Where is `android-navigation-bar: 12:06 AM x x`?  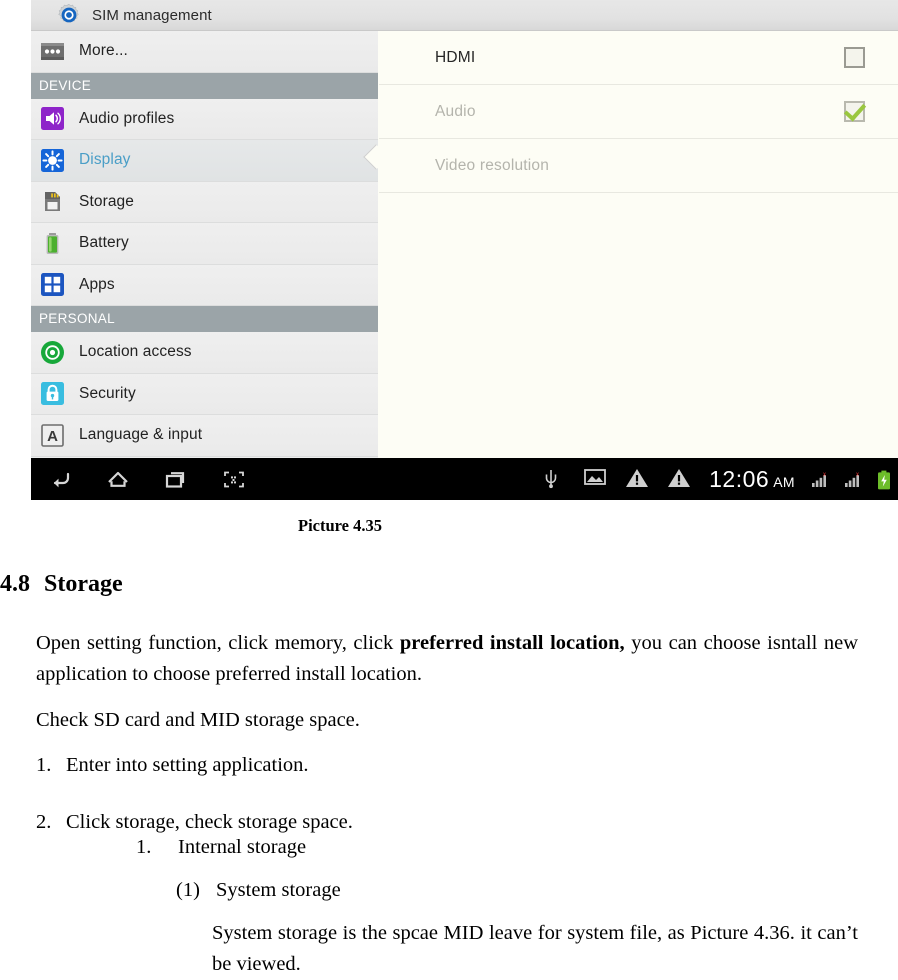
android-navigation-bar: 12:06 AM x x is located at coordinates (464, 479).